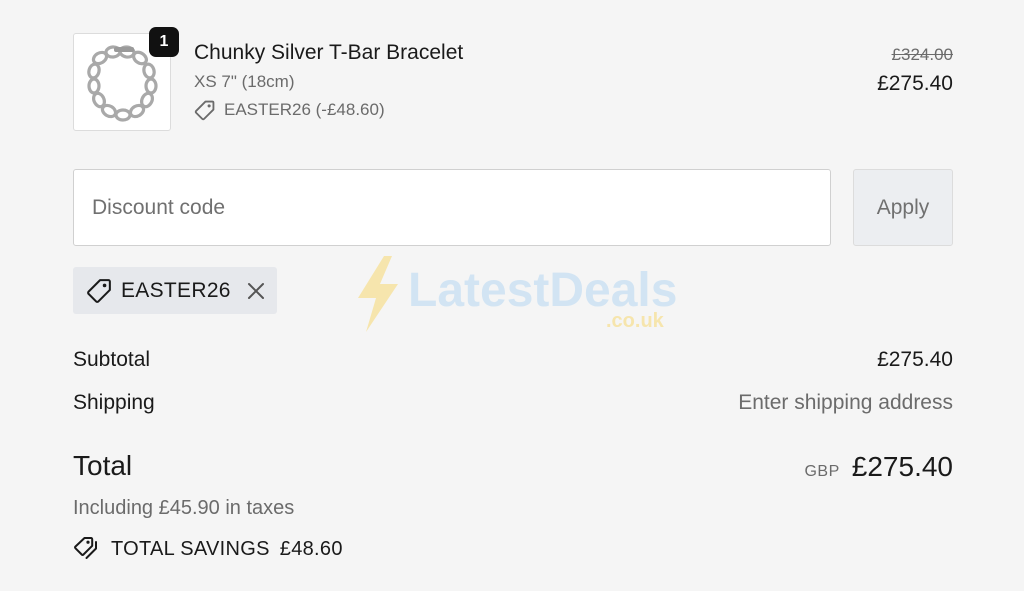  What do you see at coordinates (452, 207) in the screenshot?
I see `discount-code-input` at bounding box center [452, 207].